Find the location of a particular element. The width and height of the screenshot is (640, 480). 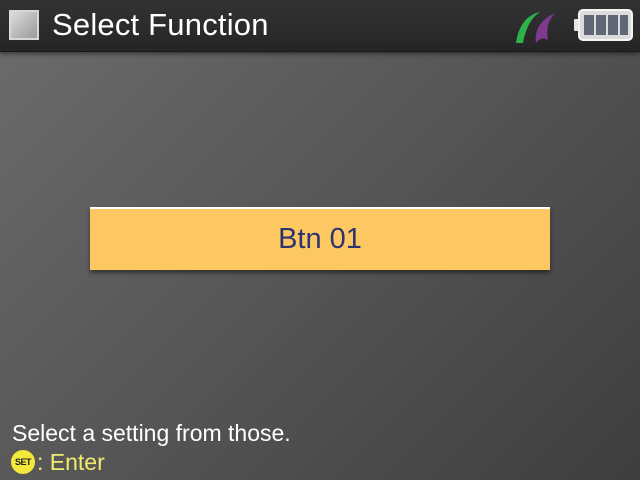

header-bar: Select Function is located at coordinates (320, 26).